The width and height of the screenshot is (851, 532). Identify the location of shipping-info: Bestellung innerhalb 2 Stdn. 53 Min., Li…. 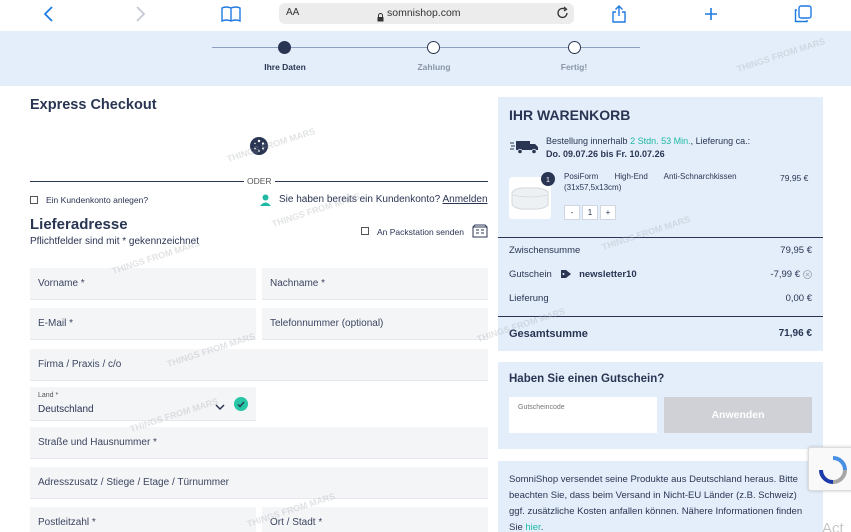
(648, 141).